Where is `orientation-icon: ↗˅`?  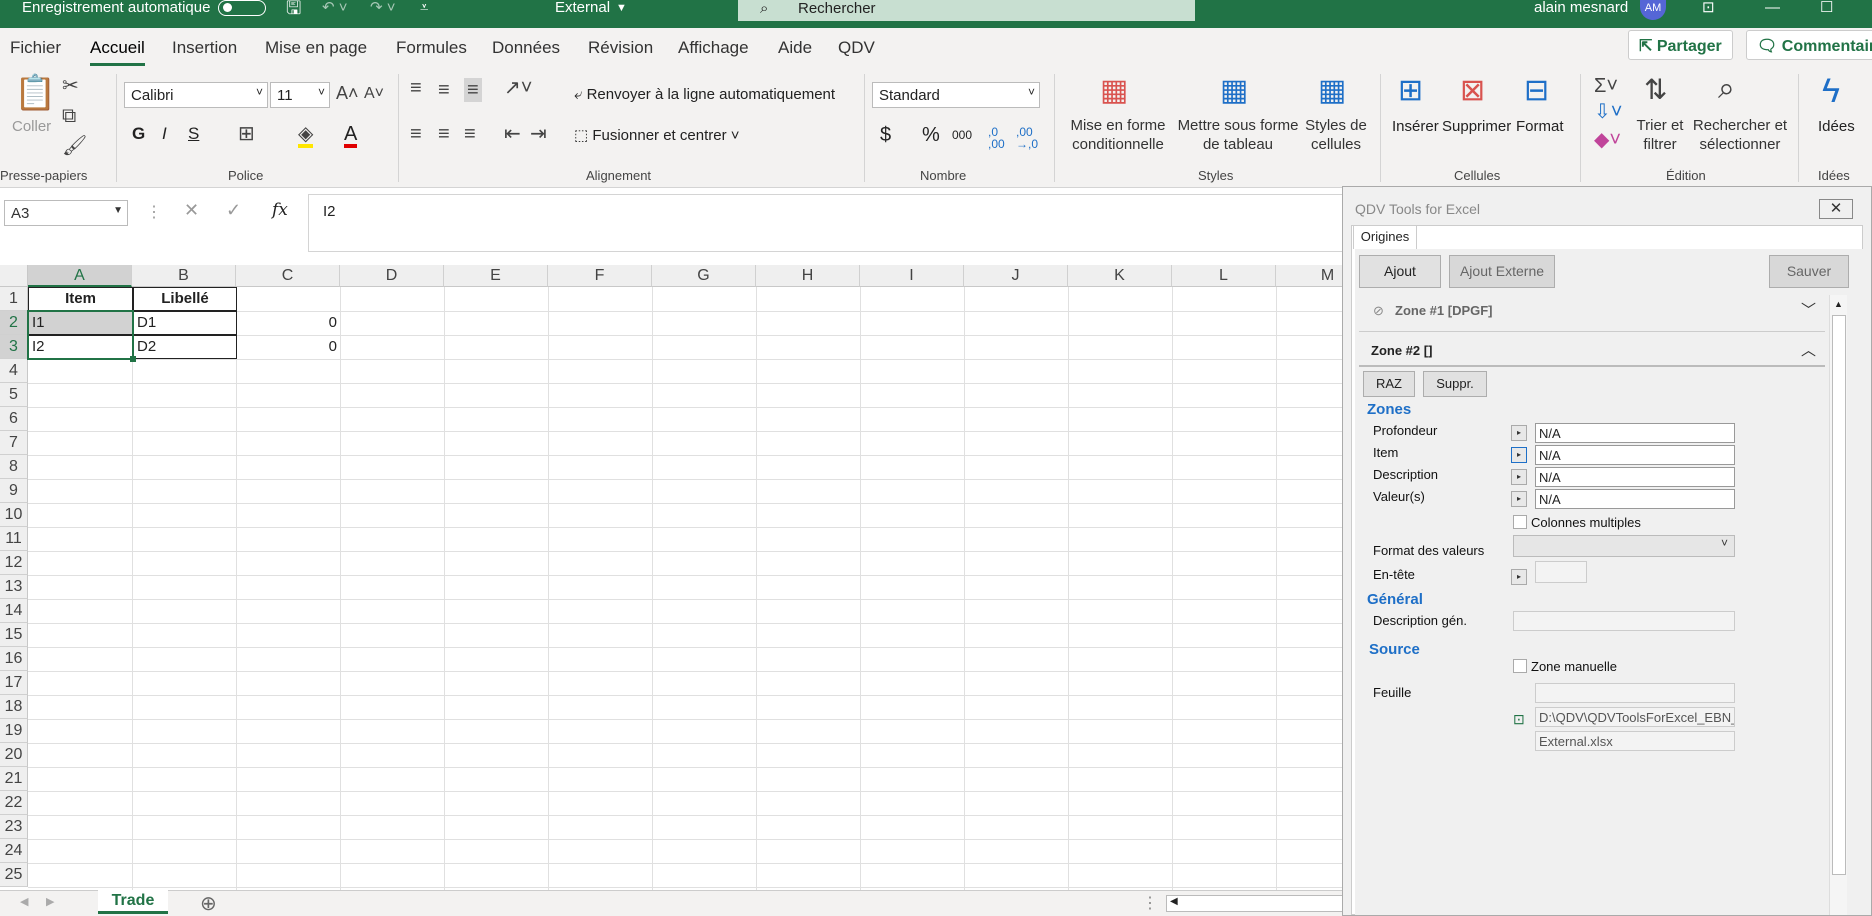
orientation-icon: ↗˅ is located at coordinates (518, 88).